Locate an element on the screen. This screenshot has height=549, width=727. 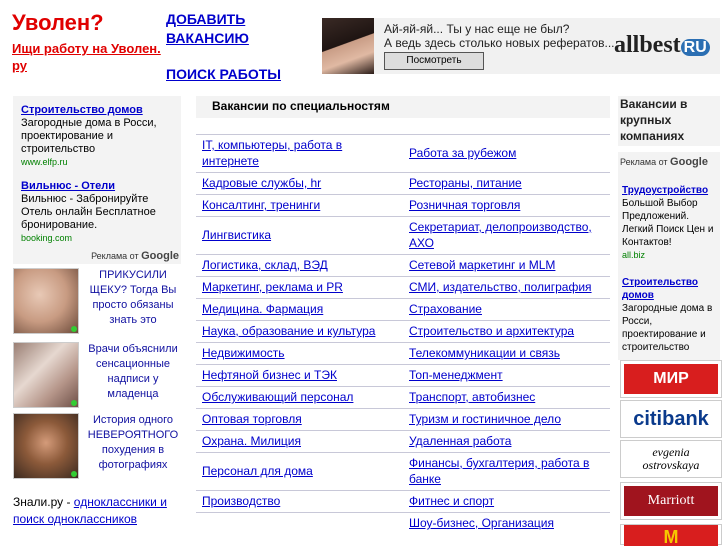
category-link: Недвижимость is located at coordinates (243, 353).